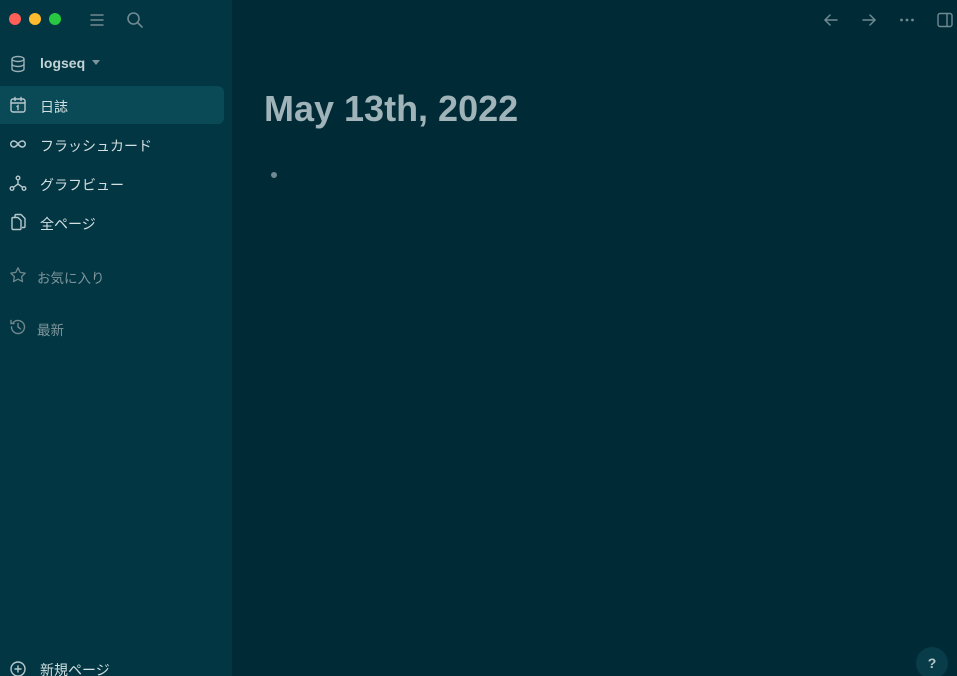  Describe the element at coordinates (96, 147) in the screenshot. I see `sidebar-item-label: フラッシュカード` at that location.